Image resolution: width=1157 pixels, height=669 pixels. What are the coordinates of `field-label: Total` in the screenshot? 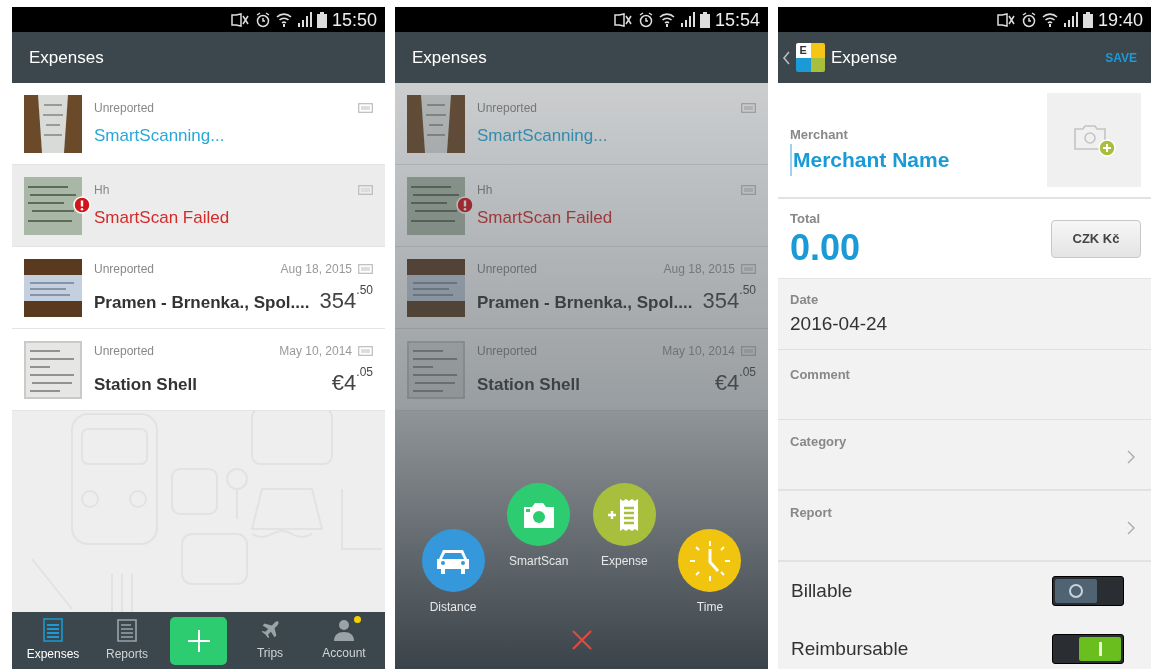 It's located at (806, 218).